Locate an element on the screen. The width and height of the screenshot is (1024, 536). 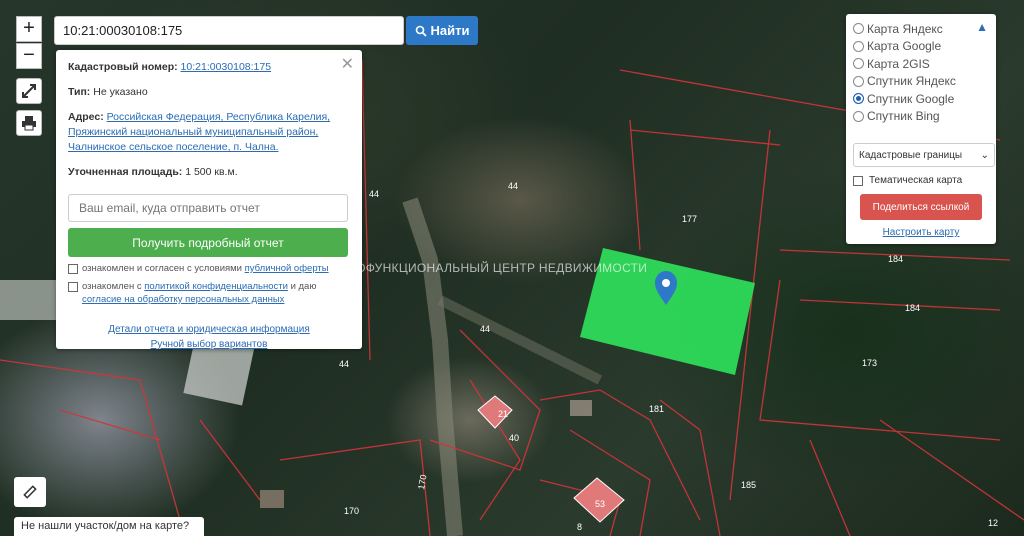
not-found-button: Не нашли участок/дом на карте? is located at coordinates (109, 526).